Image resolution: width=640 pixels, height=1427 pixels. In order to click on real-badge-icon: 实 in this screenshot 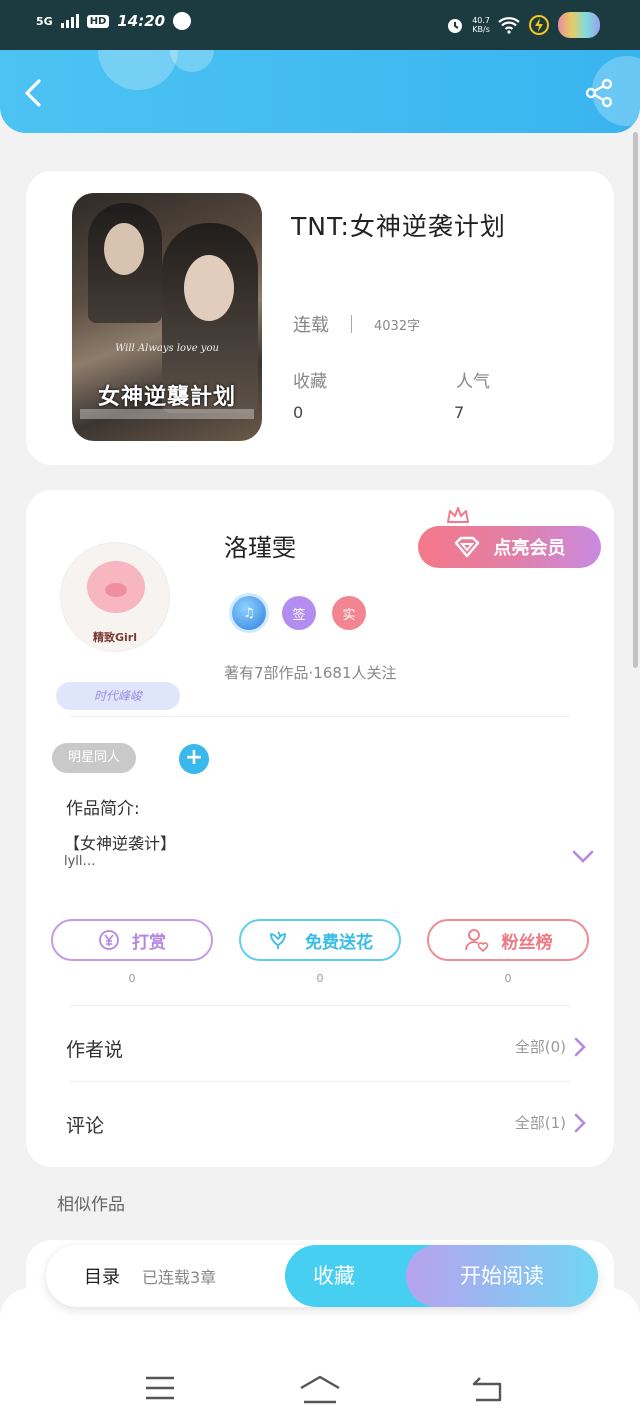, I will do `click(349, 613)`.